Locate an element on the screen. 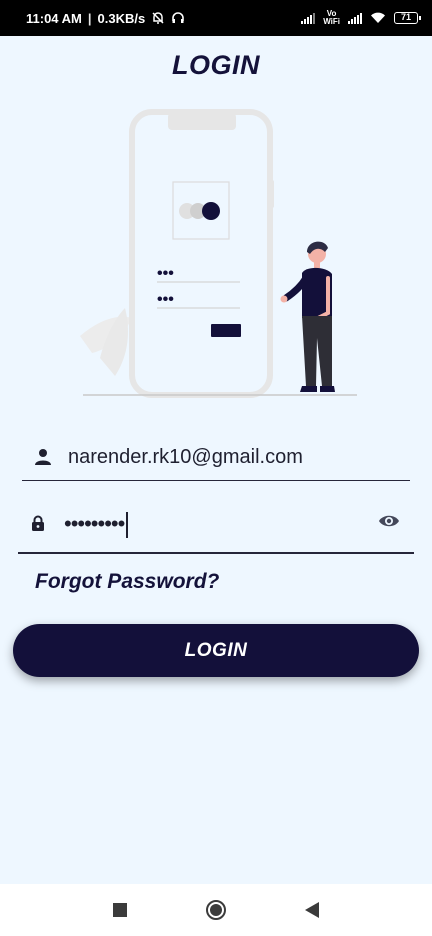 The width and height of the screenshot is (432, 936). phone-illustration: ••• ••• is located at coordinates (201, 253).